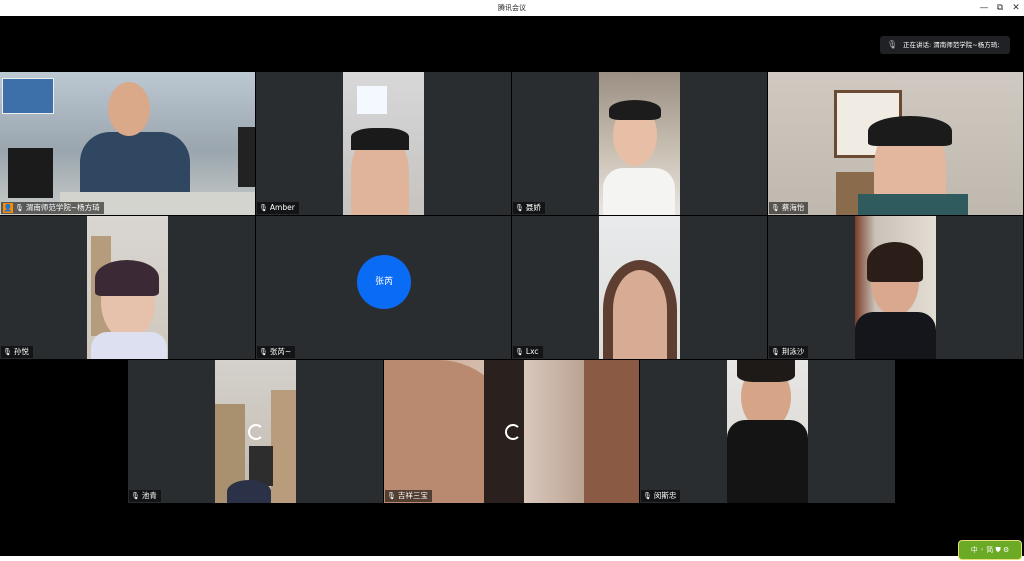 Image resolution: width=1024 pixels, height=561 pixels. What do you see at coordinates (280, 351) in the screenshot?
I see `participant-name: 张芮~` at bounding box center [280, 351].